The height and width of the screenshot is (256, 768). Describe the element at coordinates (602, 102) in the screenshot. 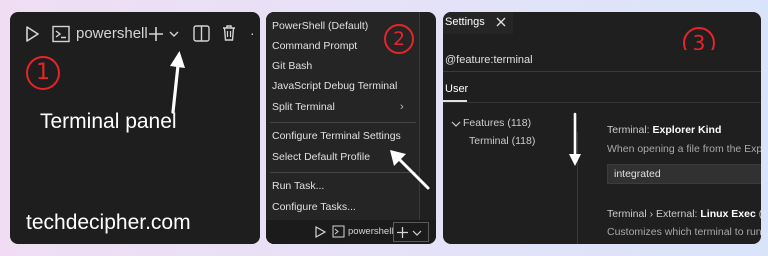

I see `divider` at that location.